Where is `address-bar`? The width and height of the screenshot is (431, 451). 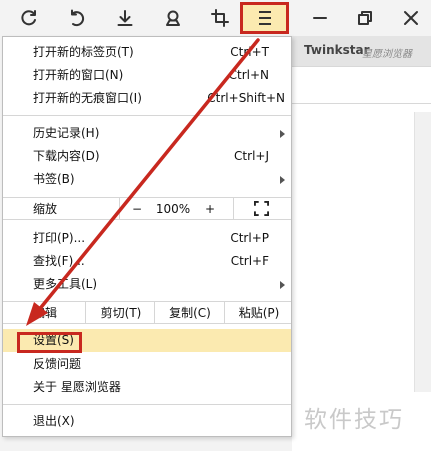 address-bar is located at coordinates (361, 85).